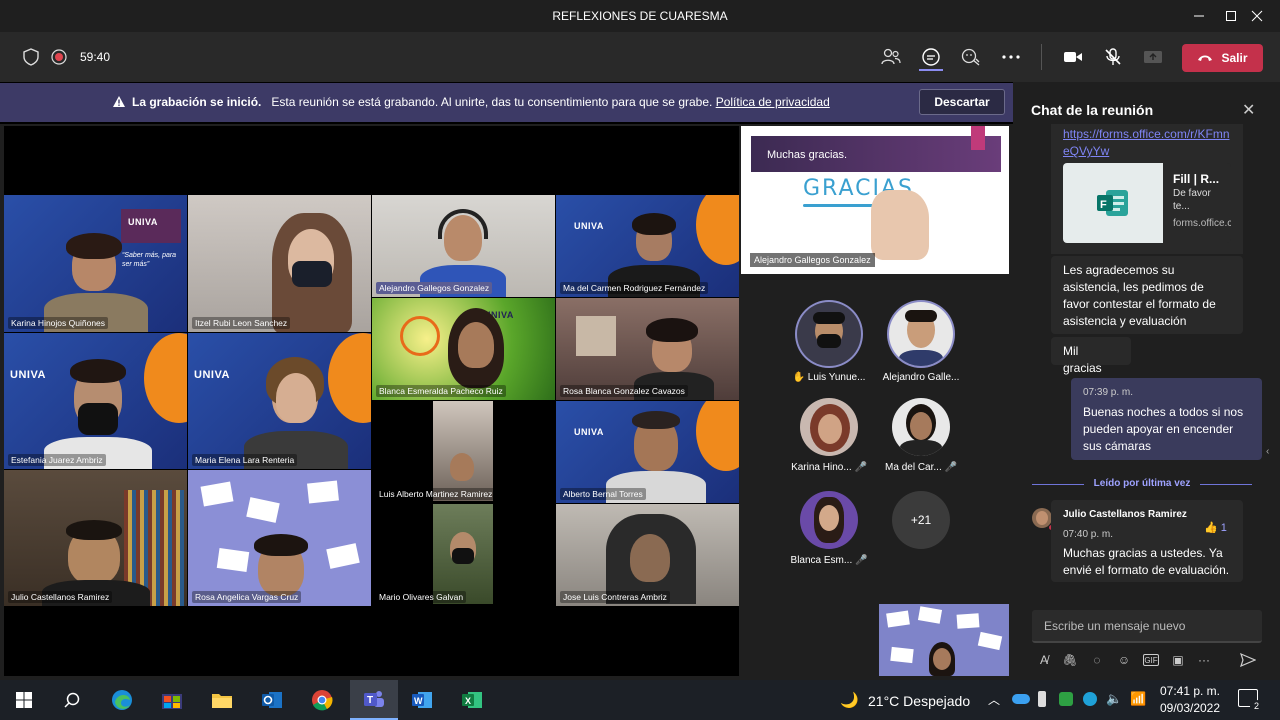 The image size is (1280, 720). Describe the element at coordinates (640, 57) in the screenshot. I see `meeting-toolbar: 59:40` at that location.